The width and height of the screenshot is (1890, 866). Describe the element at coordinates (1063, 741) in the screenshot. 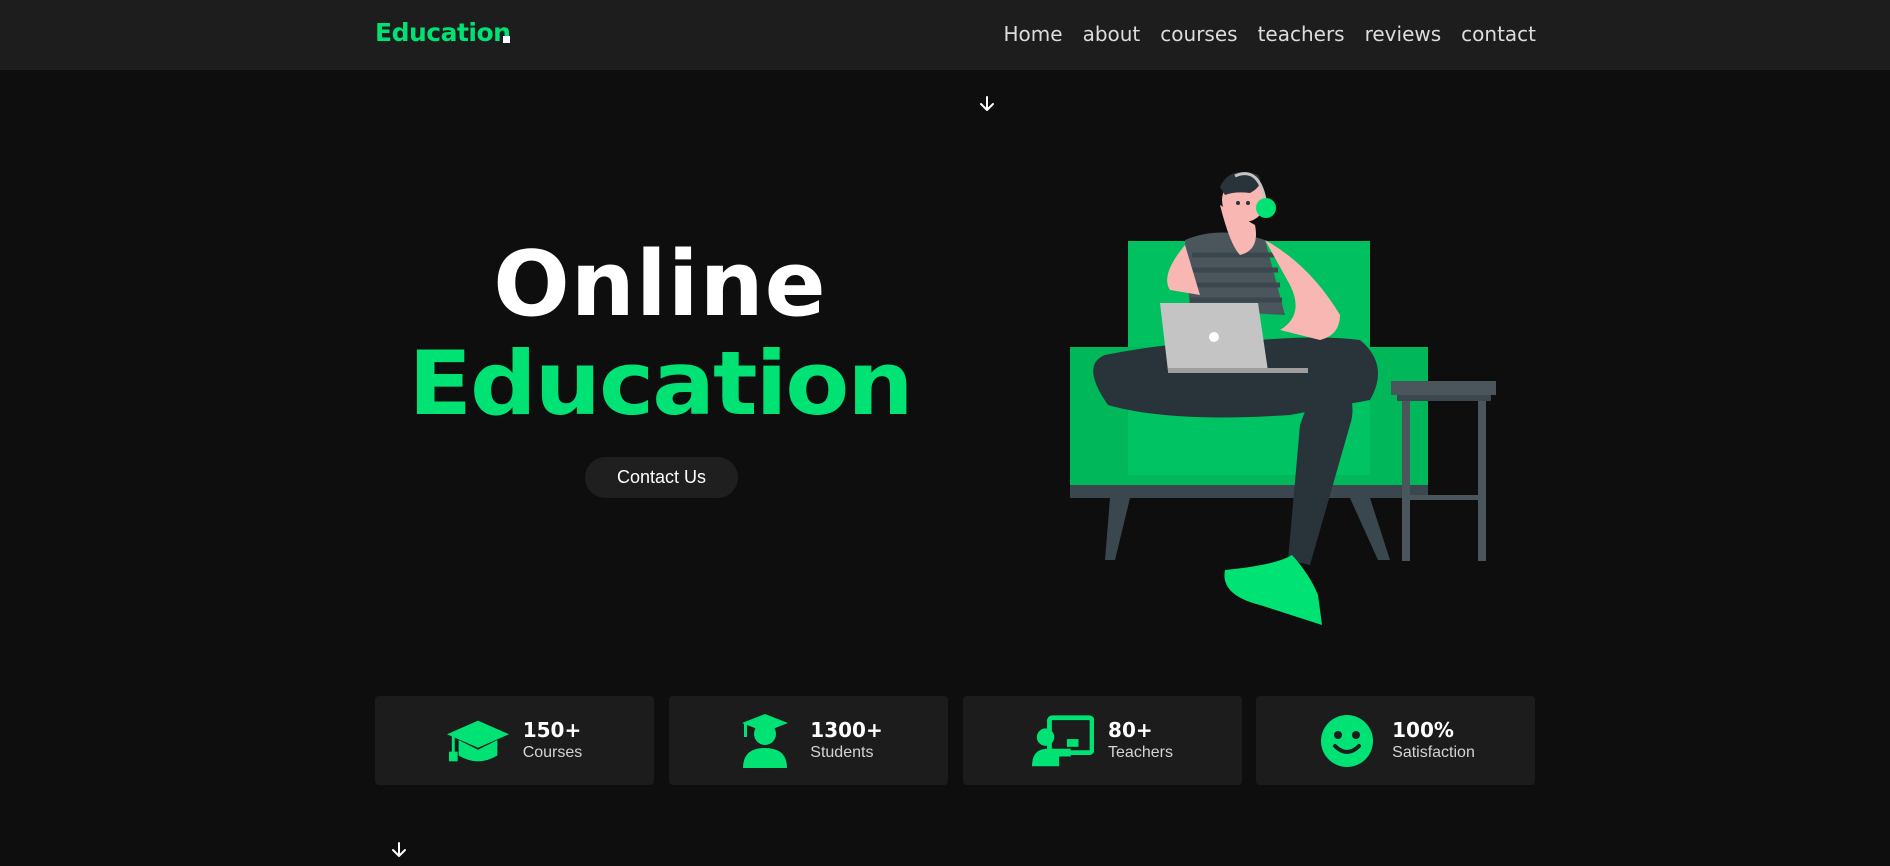

I see `teacher-board-icon` at that location.